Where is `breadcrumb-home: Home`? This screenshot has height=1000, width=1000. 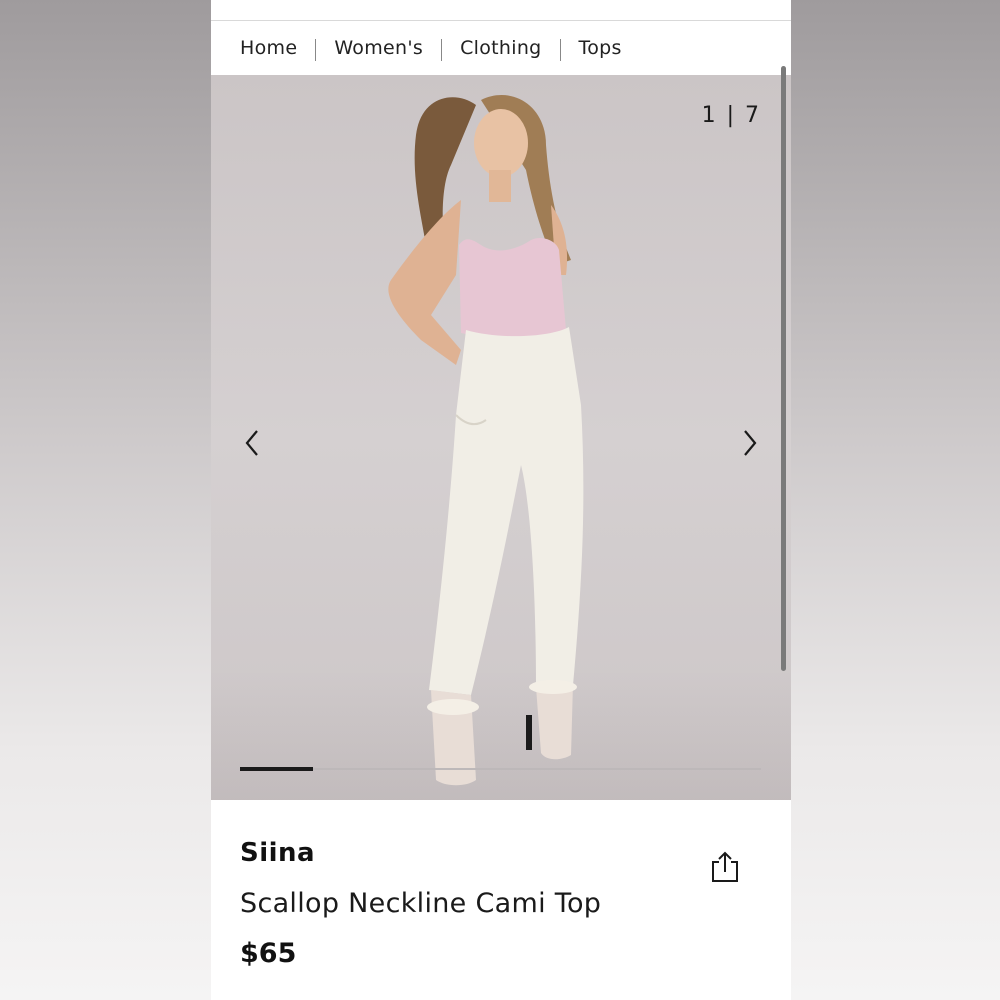 breadcrumb-home: Home is located at coordinates (268, 48).